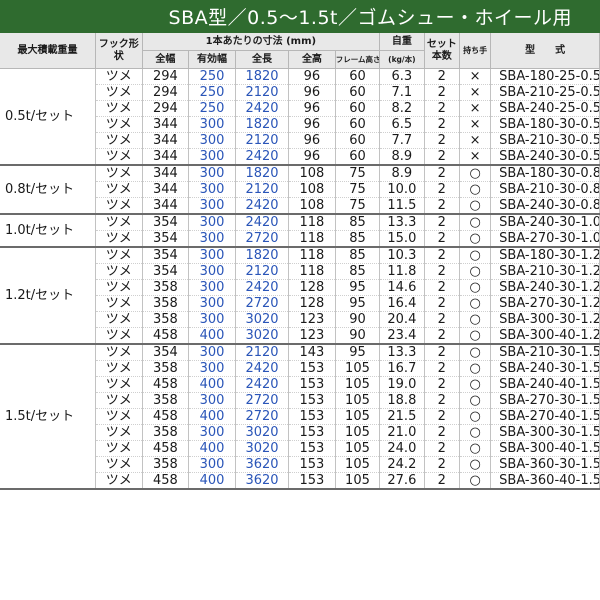 This screenshot has height=600, width=600. Describe the element at coordinates (545, 400) in the screenshot. I see `model-cell: SBA-270-30-1.5` at that location.